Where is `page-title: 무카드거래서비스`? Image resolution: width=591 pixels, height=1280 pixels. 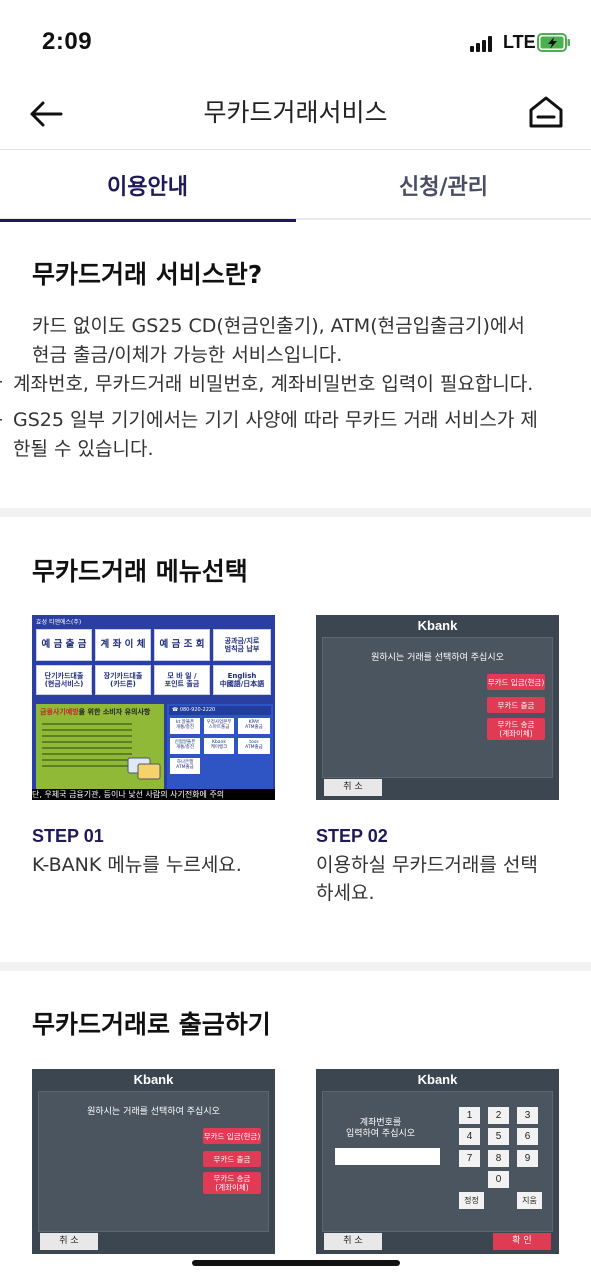
page-title: 무카드거래서비스 is located at coordinates (295, 112).